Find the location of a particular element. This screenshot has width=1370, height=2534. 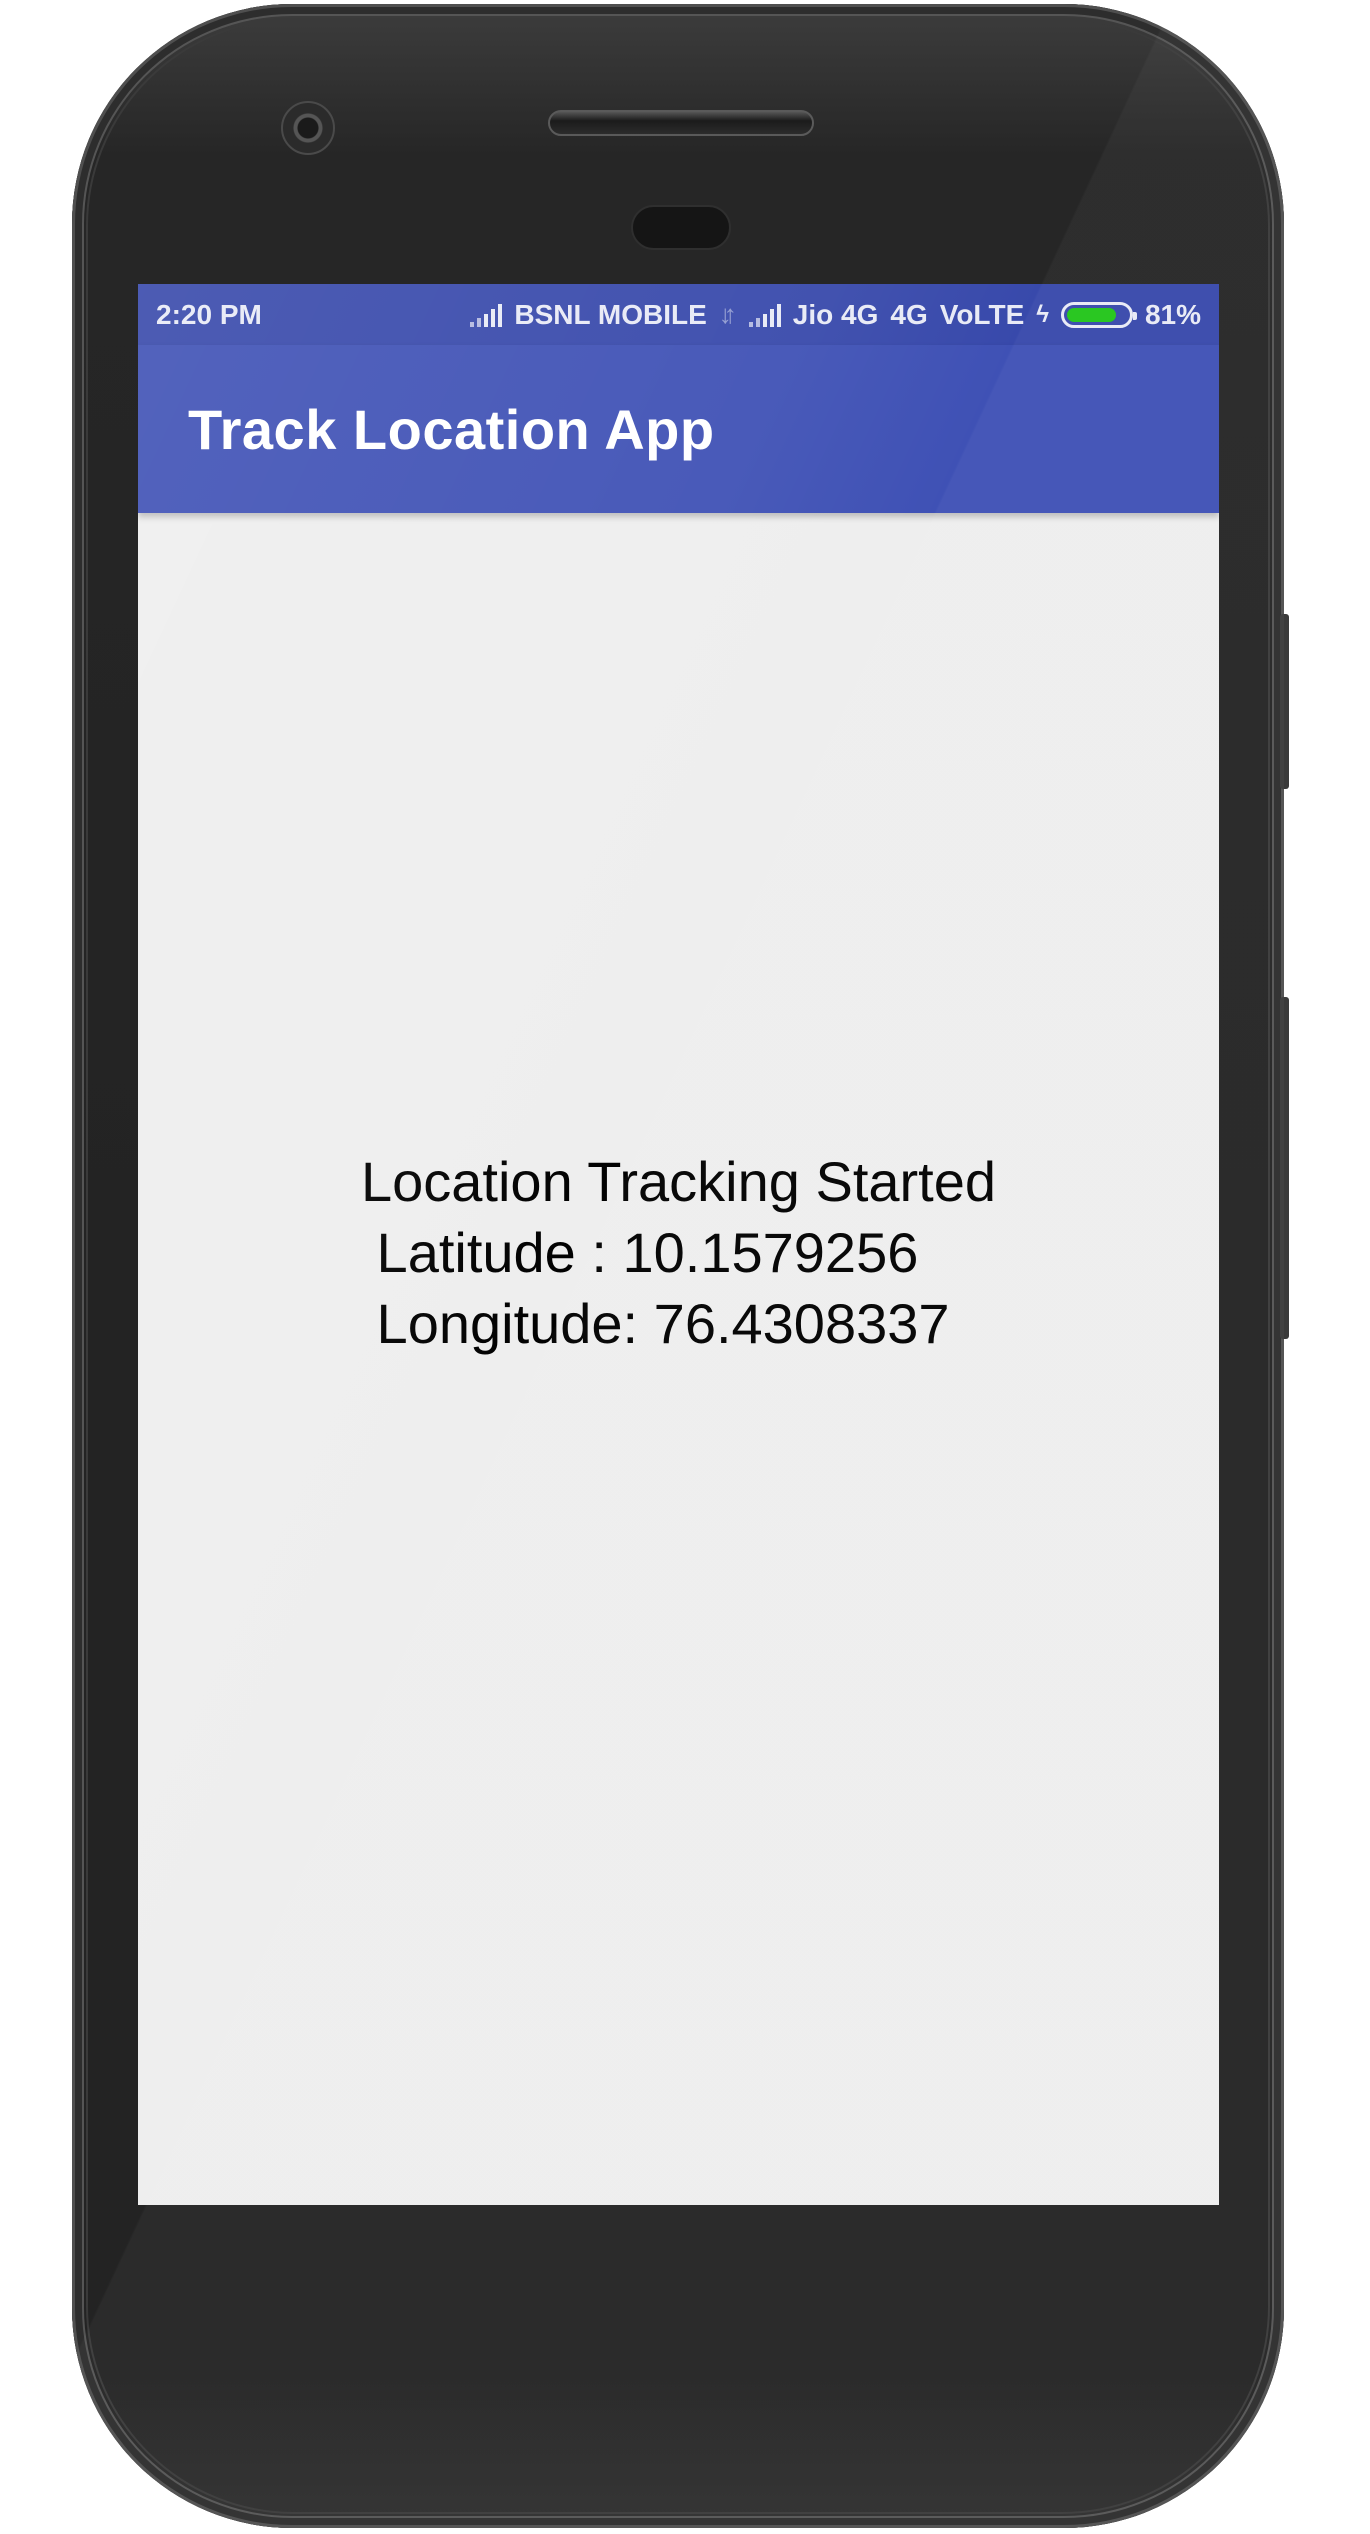

volume-rocker is located at coordinates (1284, 1168).